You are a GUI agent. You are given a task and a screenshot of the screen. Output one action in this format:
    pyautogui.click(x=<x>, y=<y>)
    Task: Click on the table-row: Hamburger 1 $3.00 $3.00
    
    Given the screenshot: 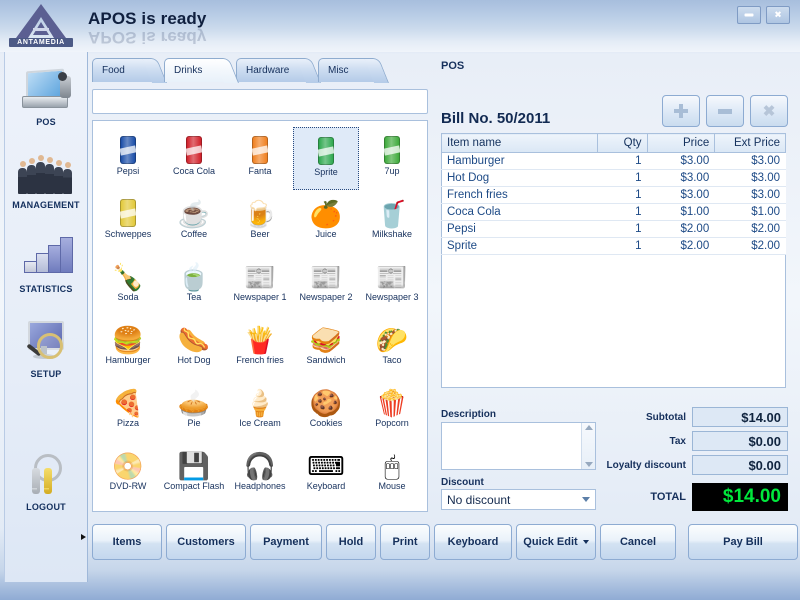 What is the action you would take?
    pyautogui.click(x=613, y=161)
    